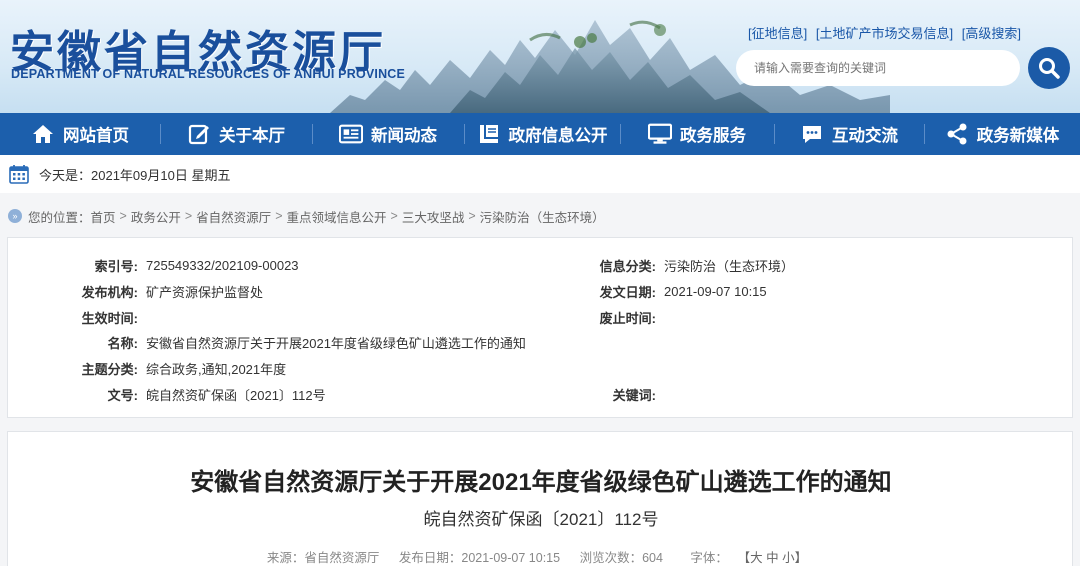 The height and width of the screenshot is (566, 1080). What do you see at coordinates (216, 369) in the screenshot?
I see `meta-value: 综合政务,通知,2021年度` at bounding box center [216, 369].